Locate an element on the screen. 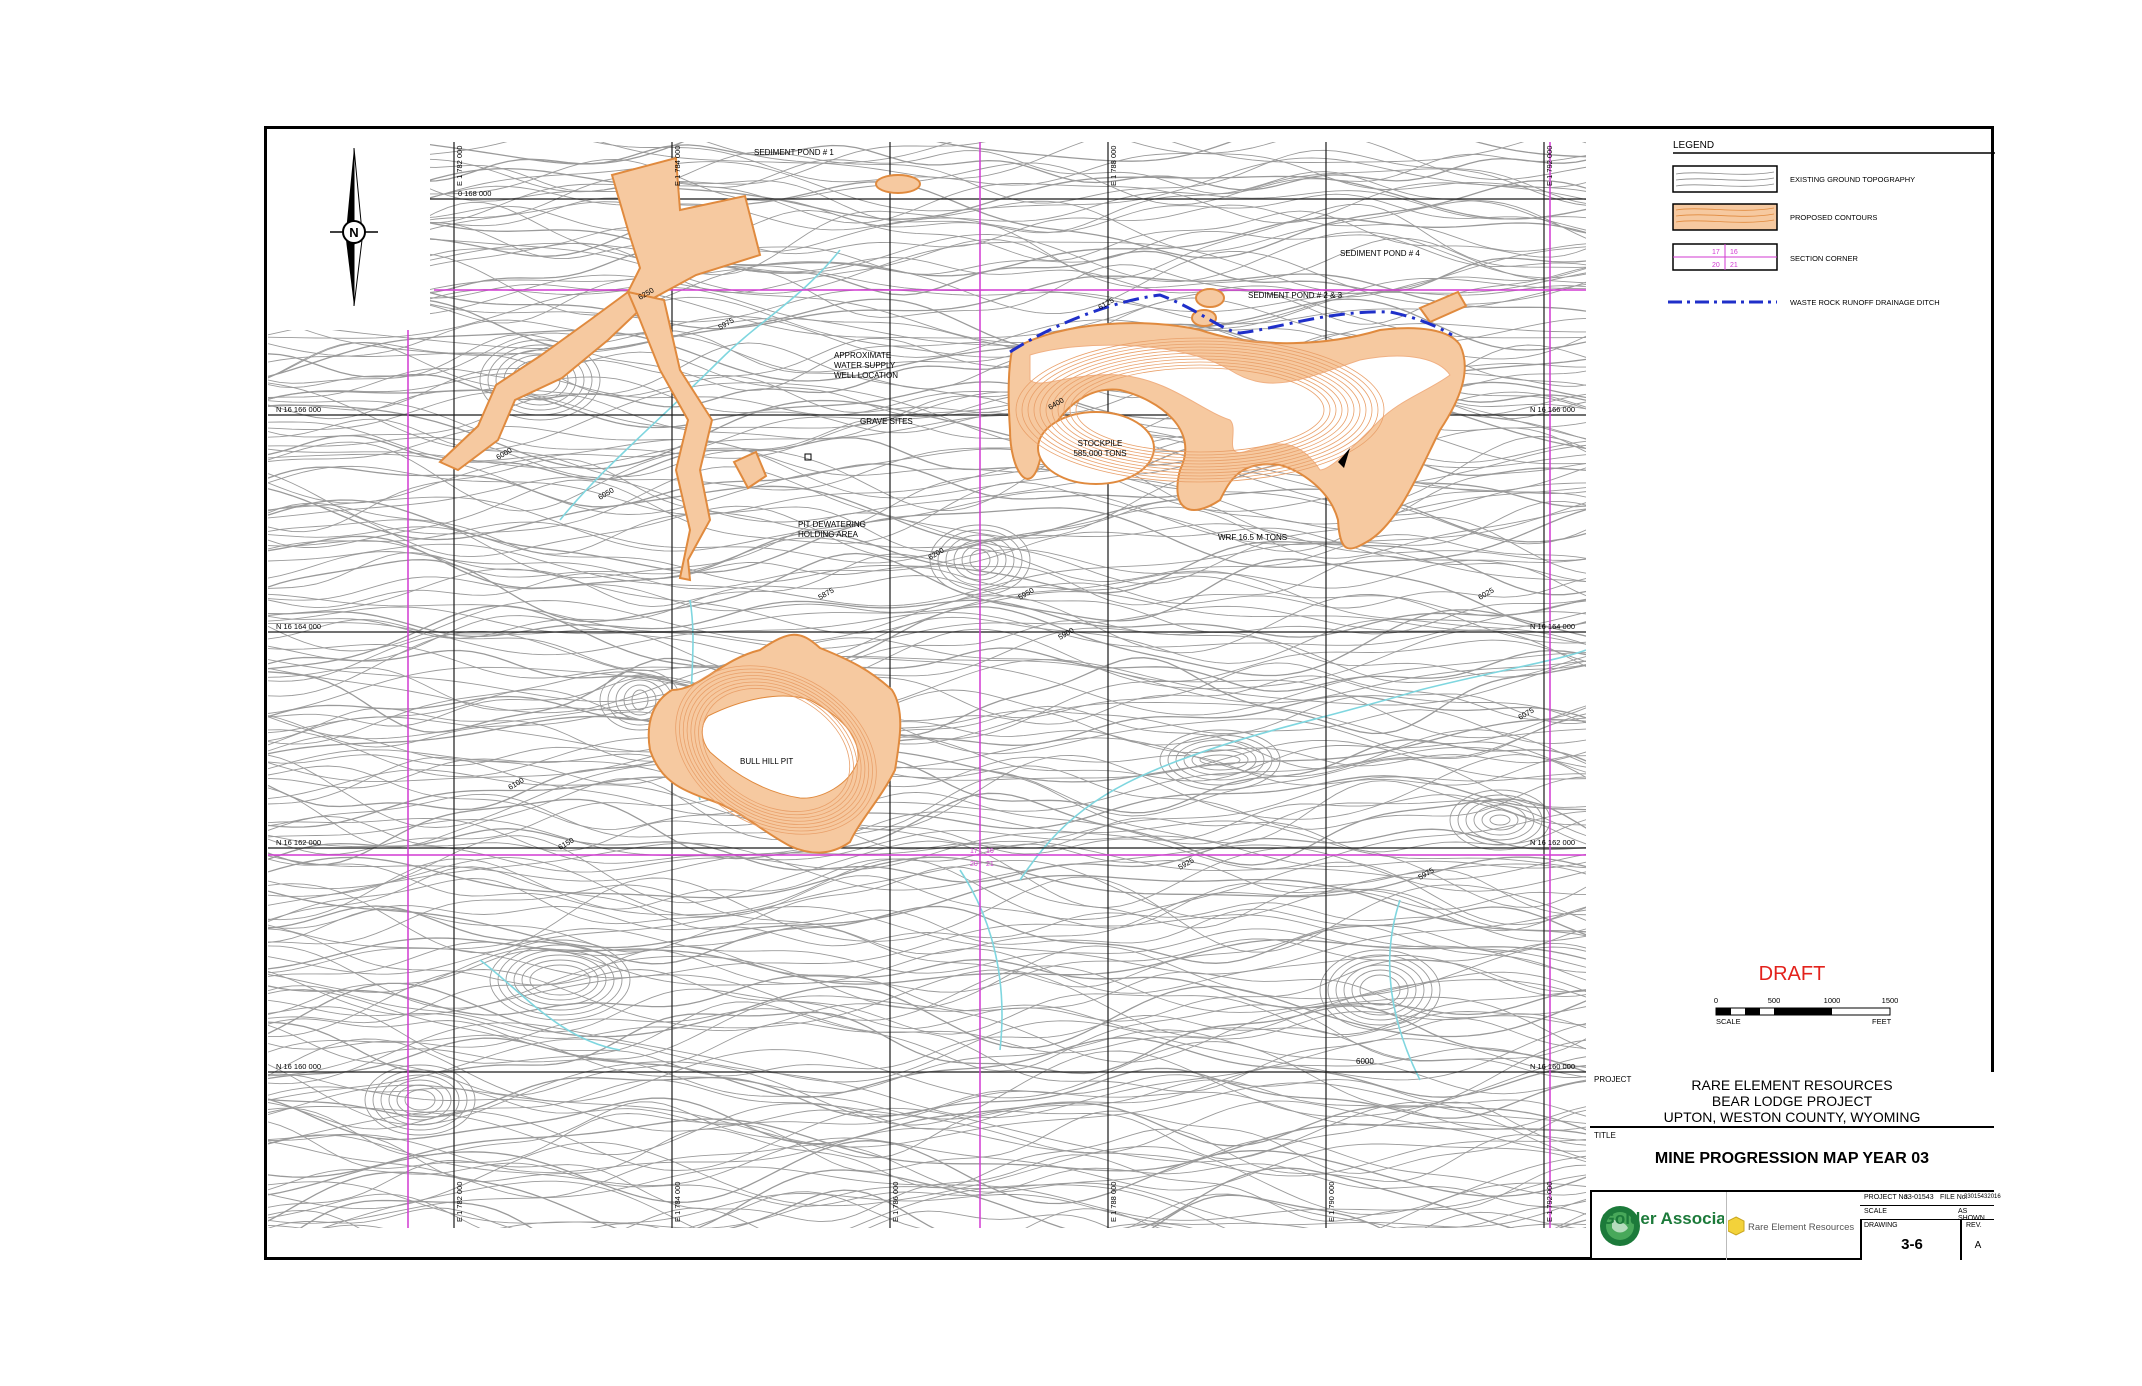 This screenshot has width=2142, height=1386. label-sediment-pond-1: SEDIMENT POND # 1 is located at coordinates (794, 152).